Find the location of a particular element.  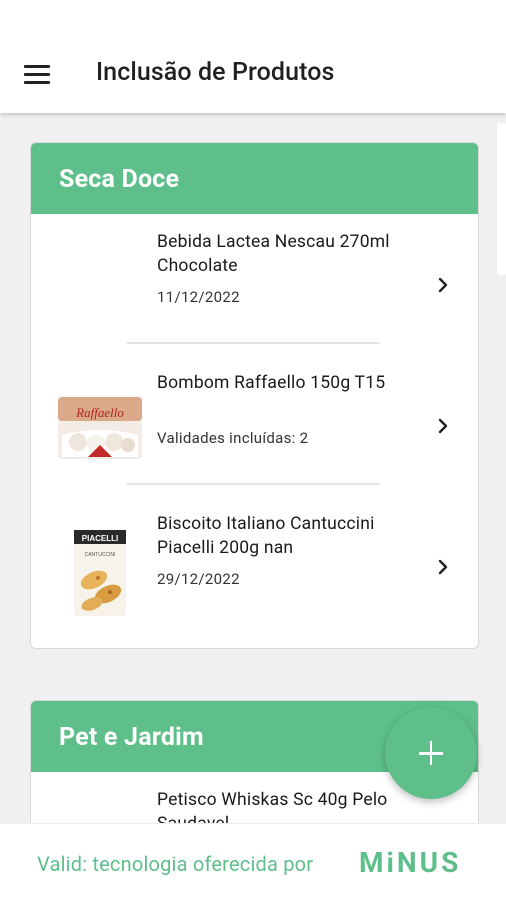

product-name: Bombom Raffaello 150g T15 is located at coordinates (271, 383).